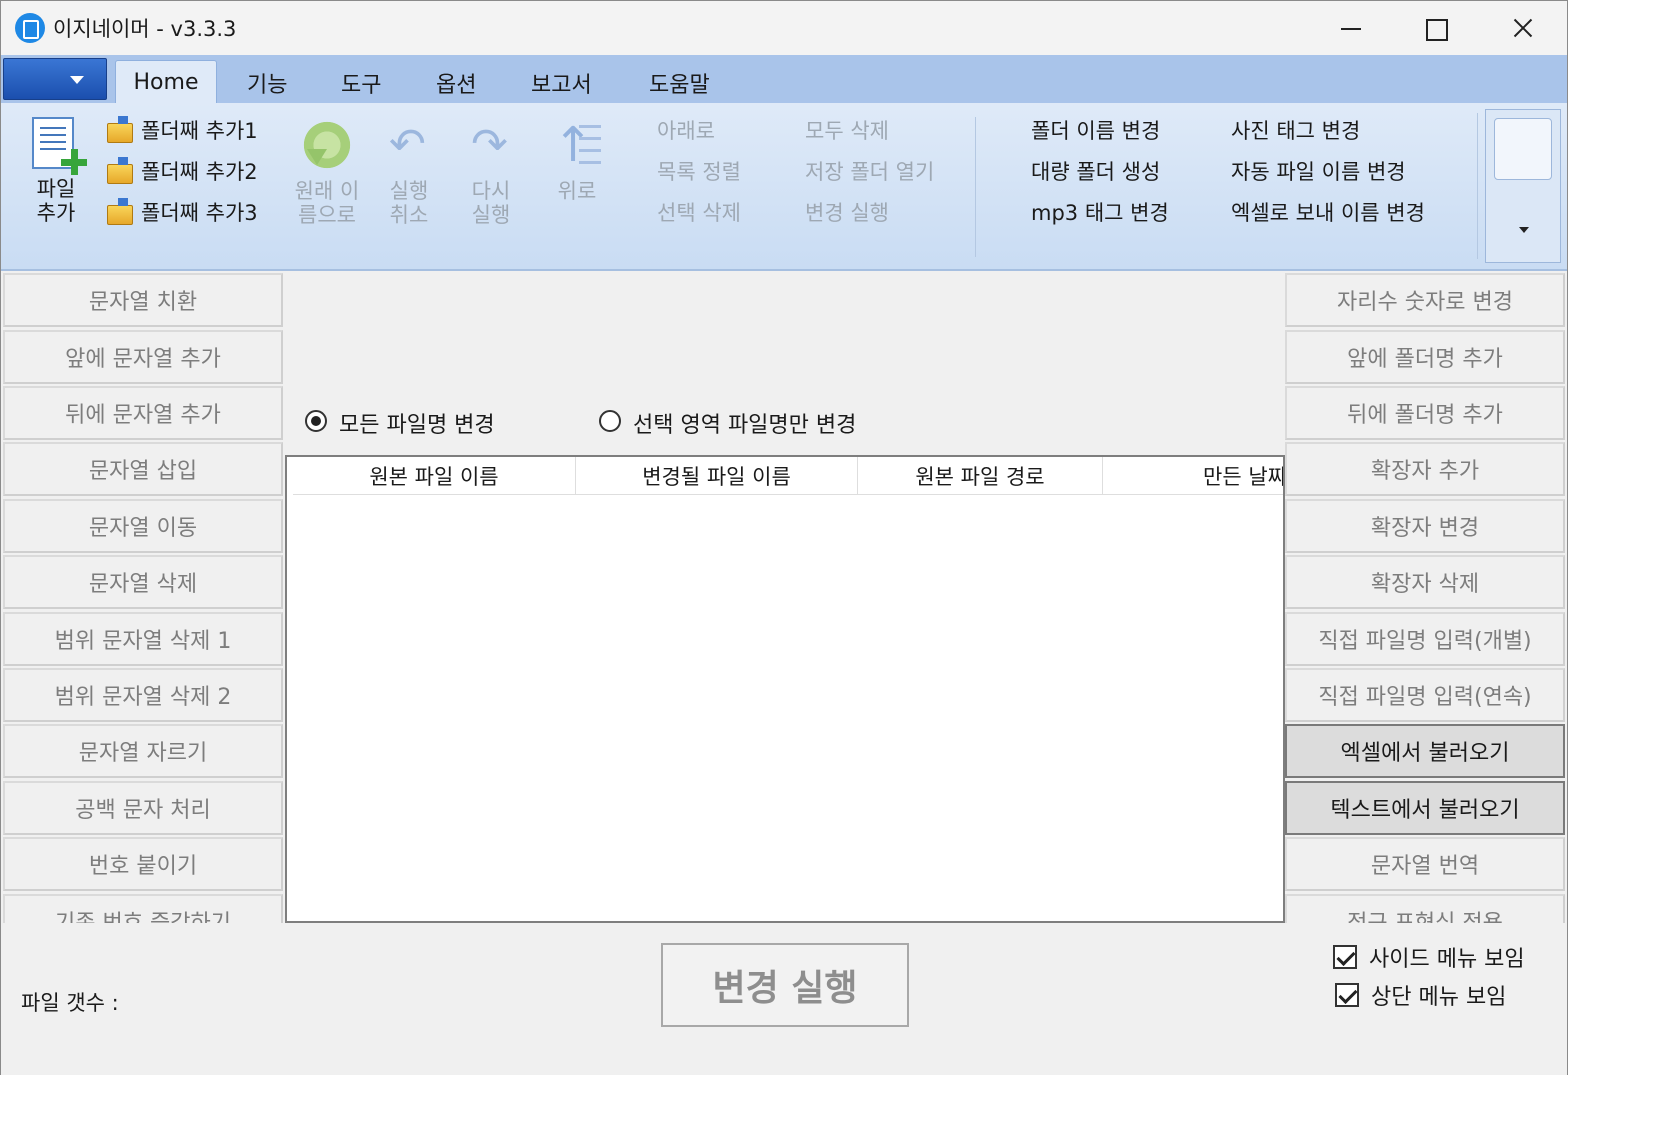  What do you see at coordinates (327, 145) in the screenshot?
I see `restore-icon` at bounding box center [327, 145].